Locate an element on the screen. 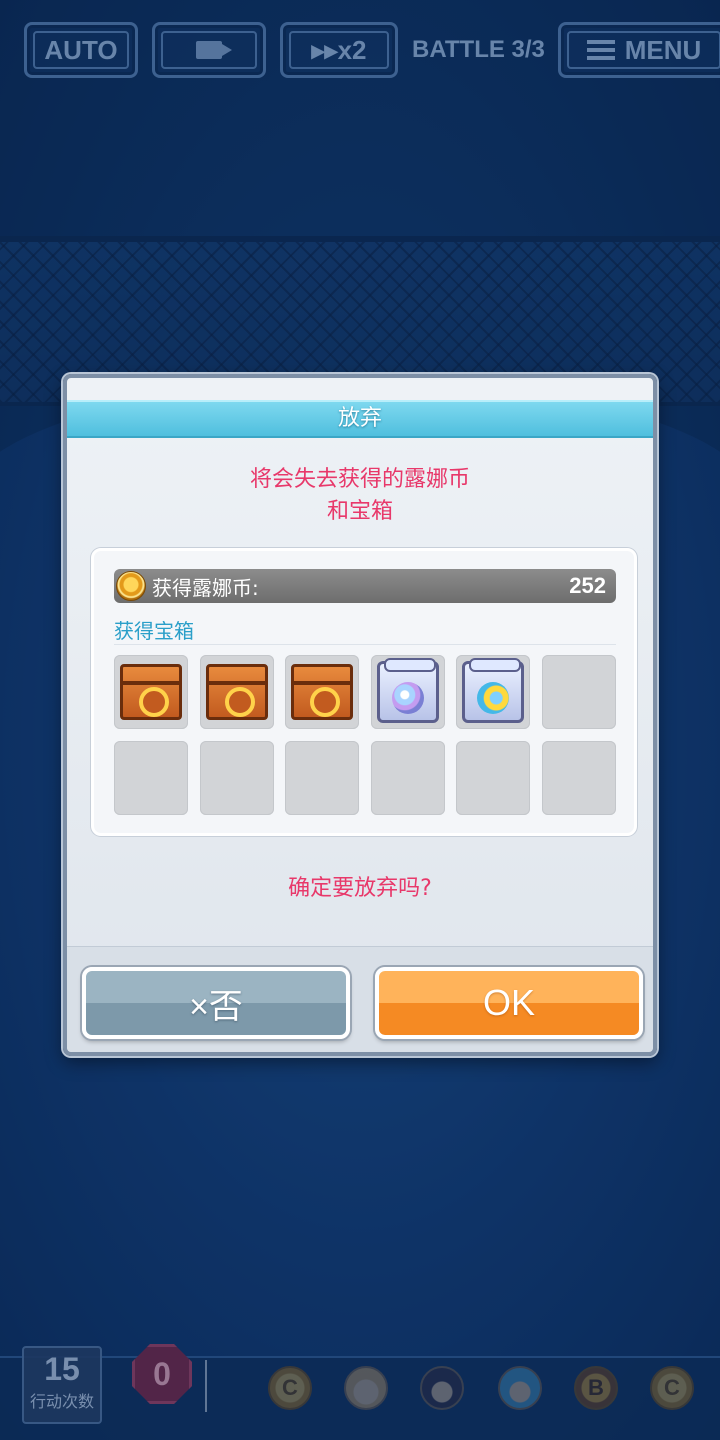 Image resolution: width=720 pixels, height=1440 pixels. dialog-title: 放弃 is located at coordinates (360, 419).